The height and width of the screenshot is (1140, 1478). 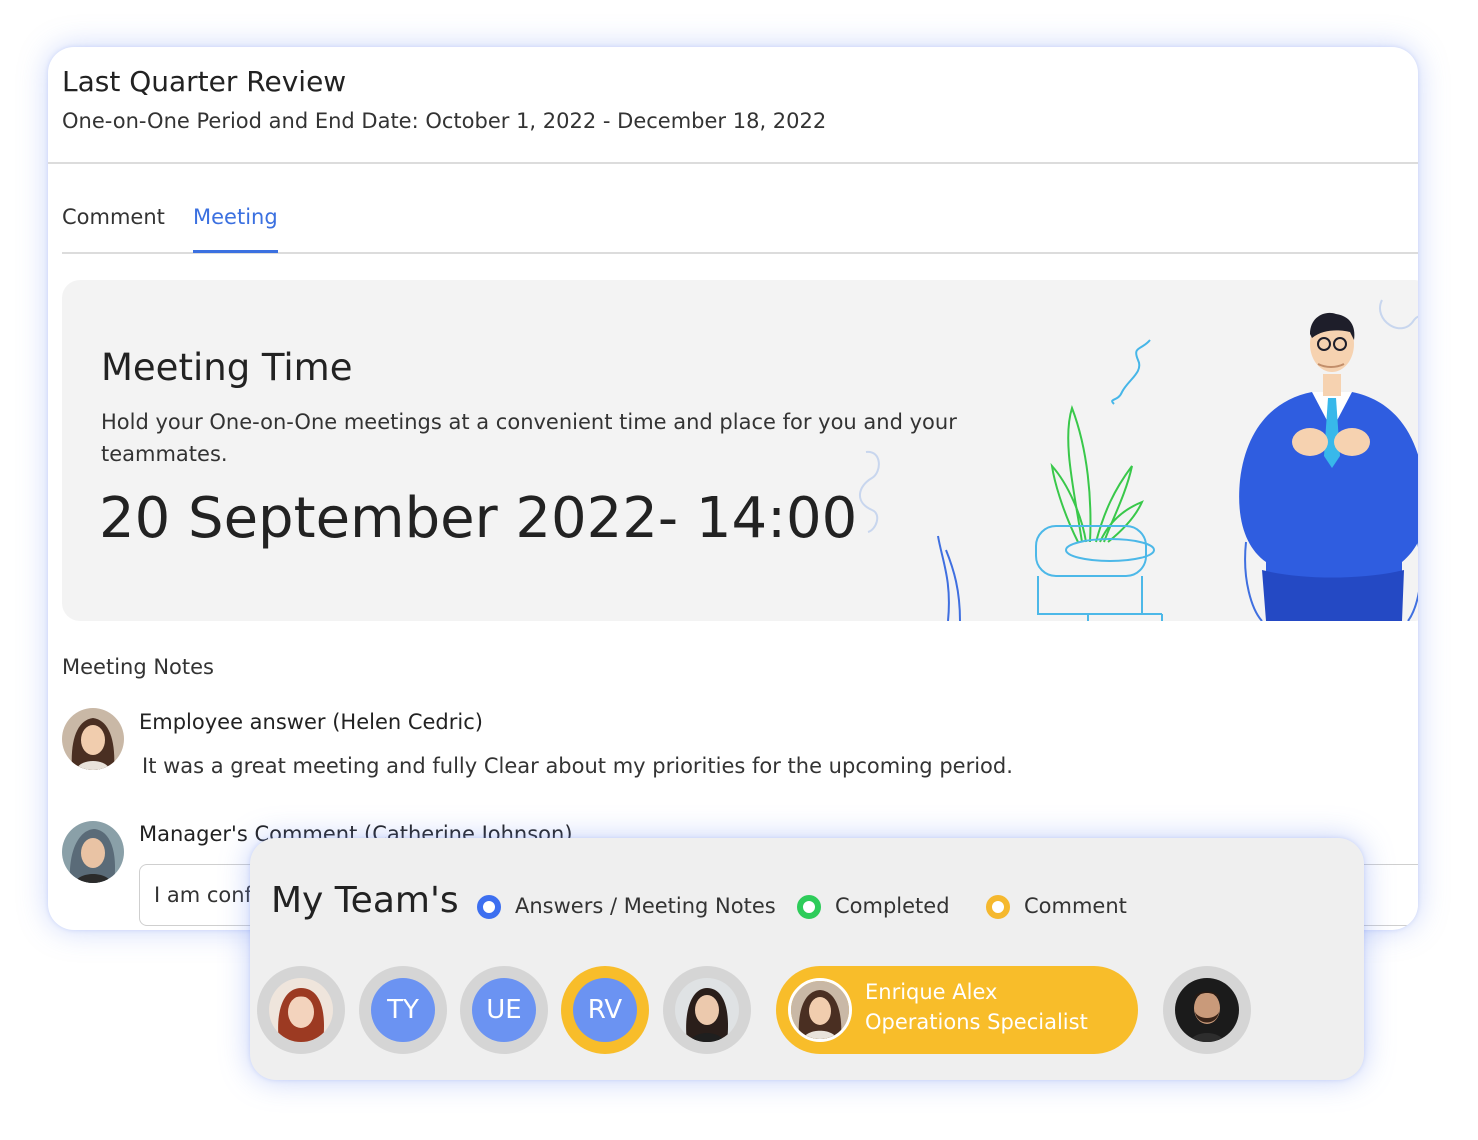 What do you see at coordinates (740, 220) in the screenshot?
I see `review-tabs: Comment Meeting` at bounding box center [740, 220].